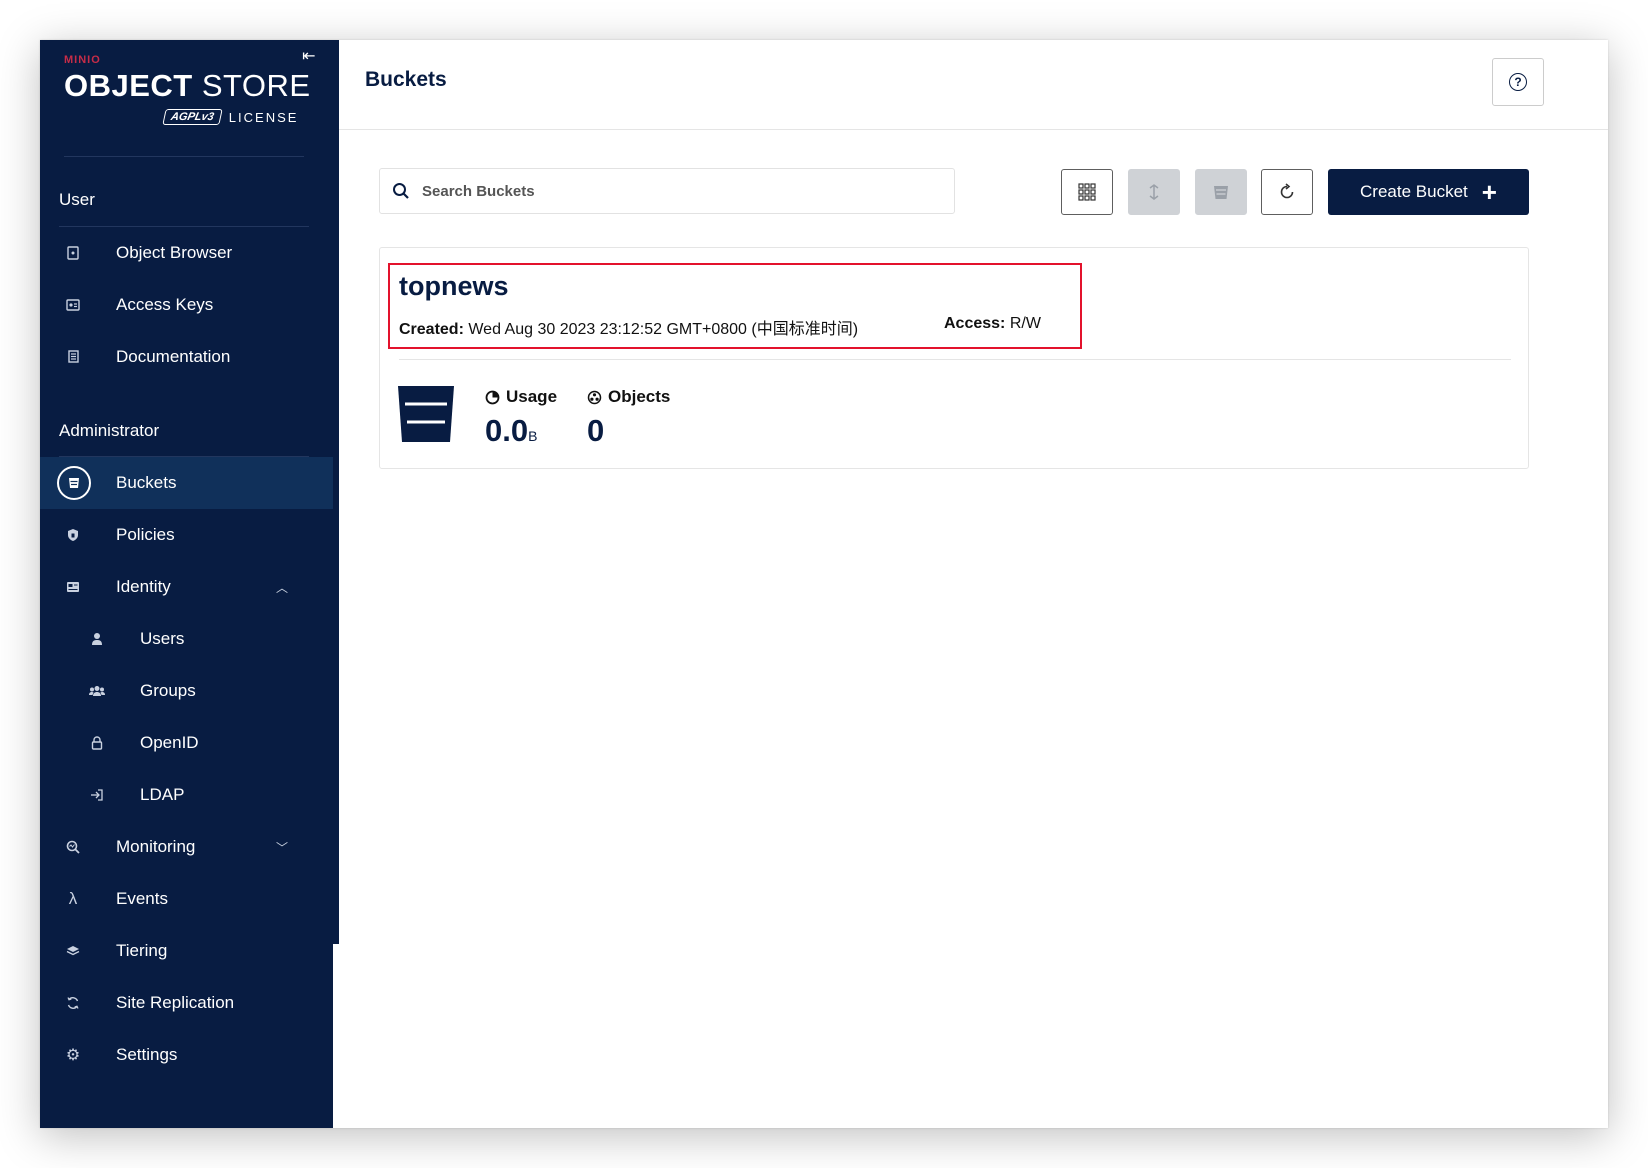 The image size is (1648, 1168). What do you see at coordinates (168, 690) in the screenshot?
I see `sidebar-item-label: Groups` at bounding box center [168, 690].